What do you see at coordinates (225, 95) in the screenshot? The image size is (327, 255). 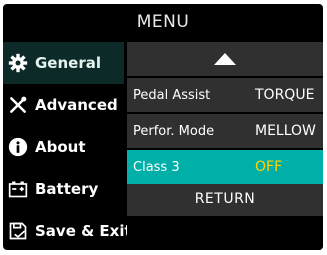 I see `setting-row-pedal-assist: Pedal Assist TORQUE` at bounding box center [225, 95].